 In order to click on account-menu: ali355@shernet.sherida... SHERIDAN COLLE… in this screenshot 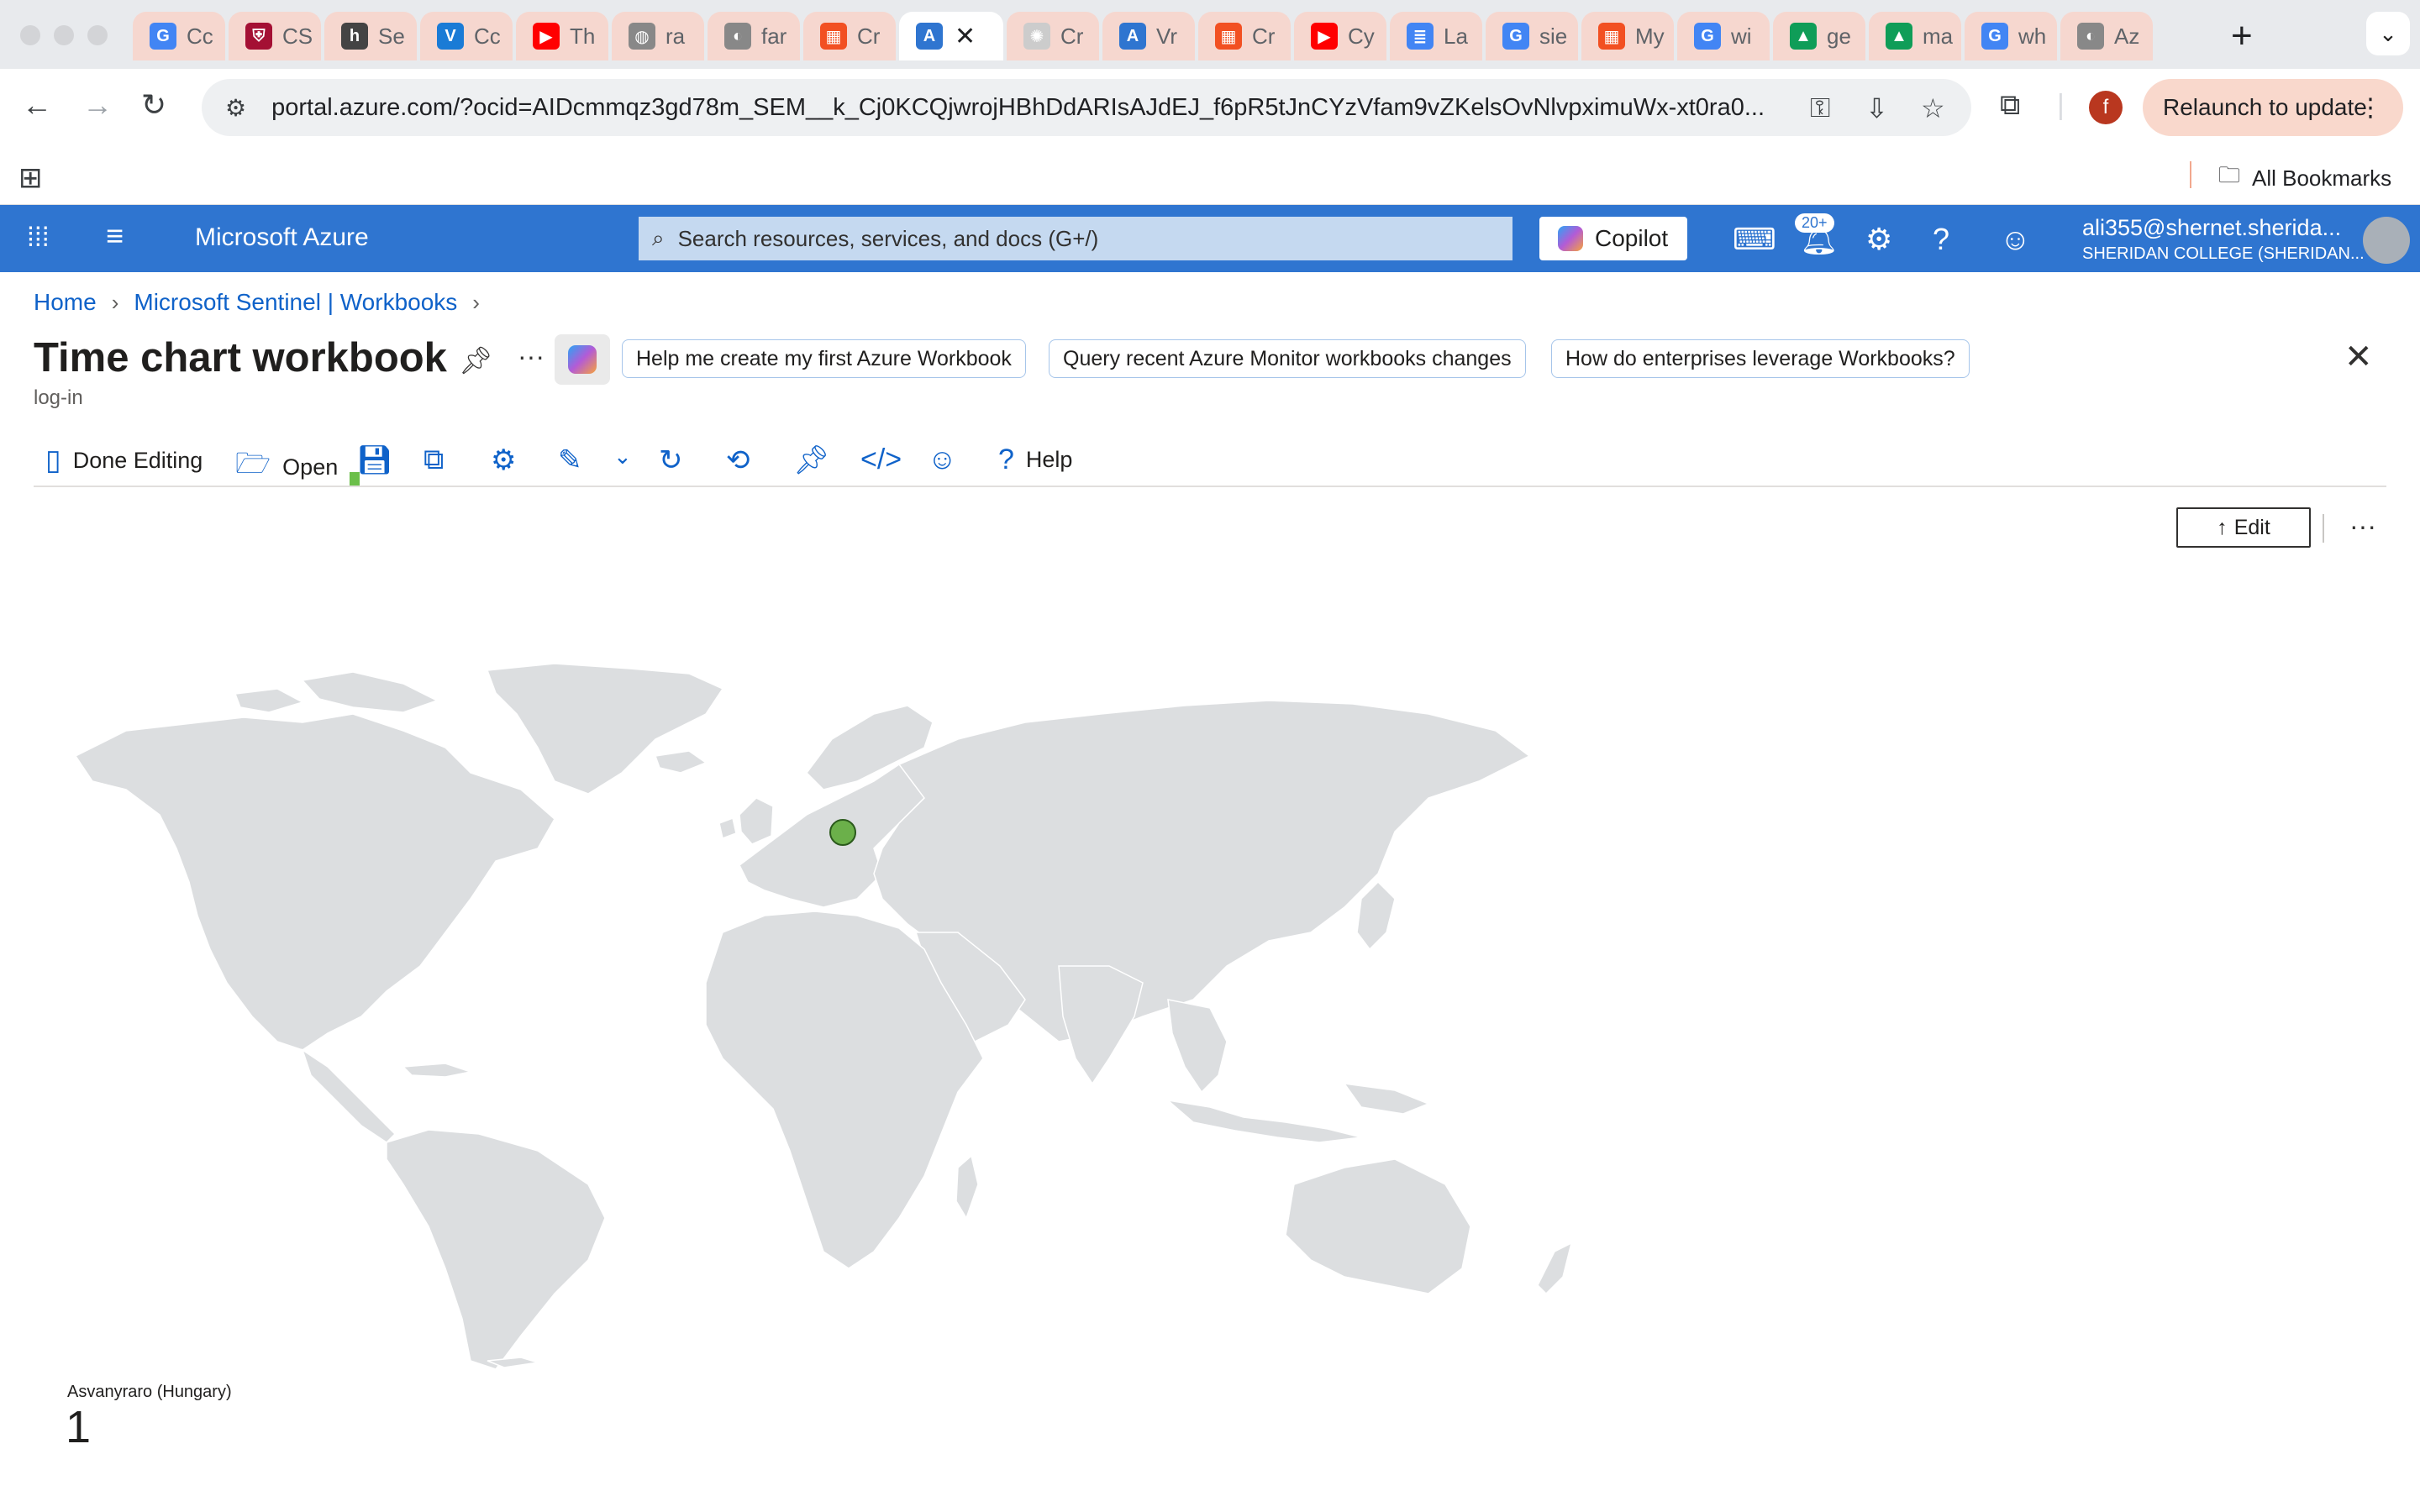, I will do `click(2223, 239)`.